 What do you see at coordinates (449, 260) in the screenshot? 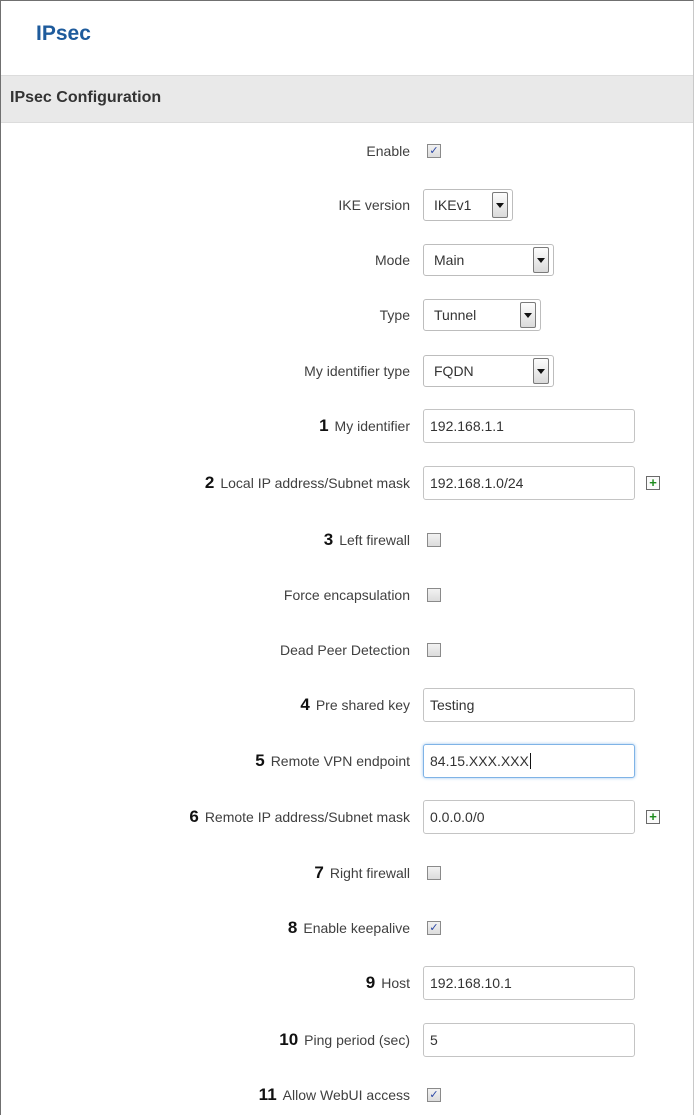
I see `mode-value: Main` at bounding box center [449, 260].